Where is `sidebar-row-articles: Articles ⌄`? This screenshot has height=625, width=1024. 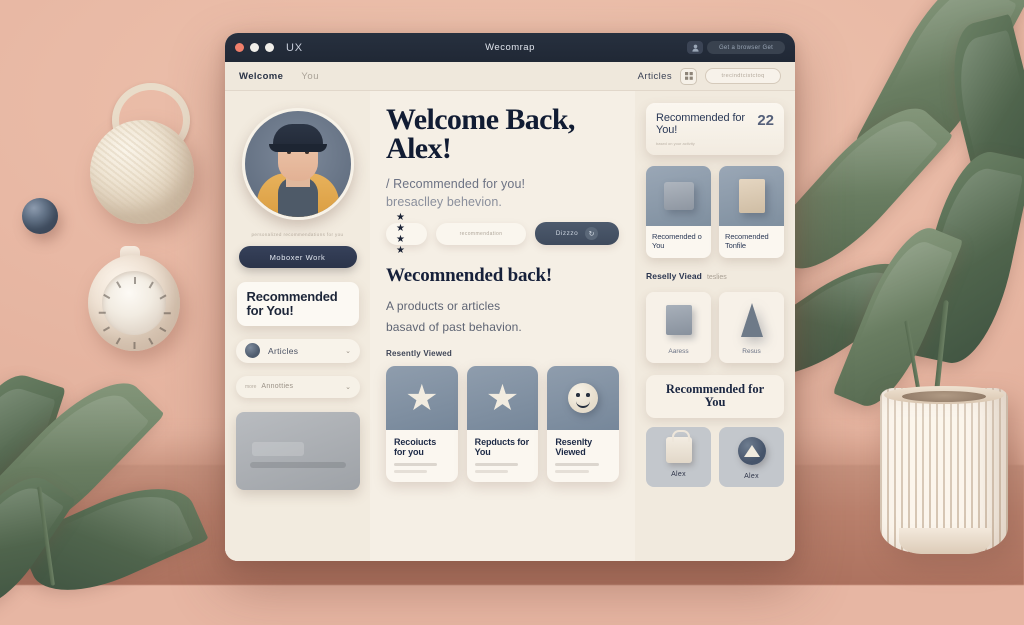
sidebar-row-articles: Articles ⌄ is located at coordinates (298, 350).